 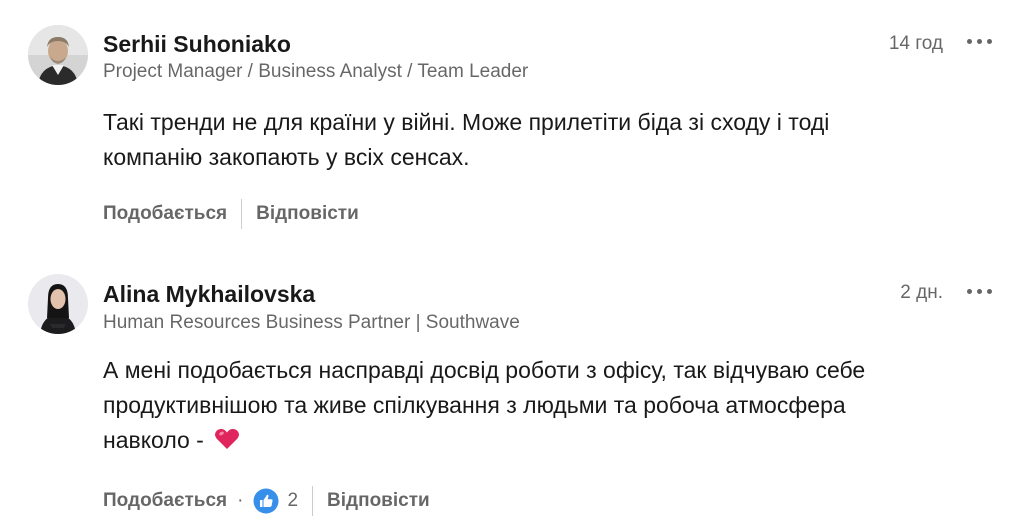 What do you see at coordinates (209, 294) in the screenshot?
I see `author-name: Alina Mykhailovska` at bounding box center [209, 294].